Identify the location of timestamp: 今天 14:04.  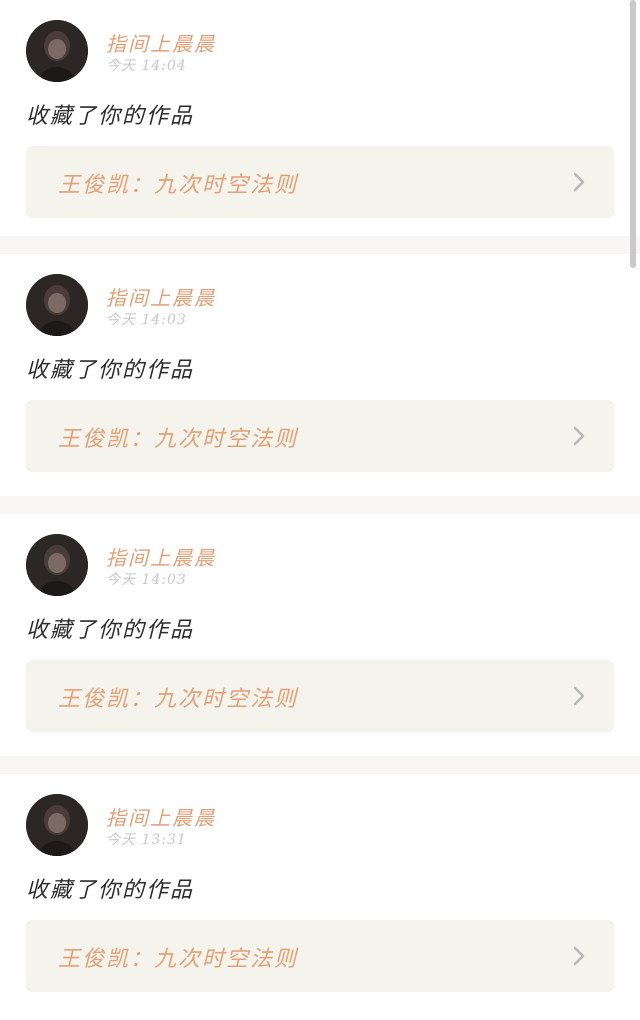
(146, 66).